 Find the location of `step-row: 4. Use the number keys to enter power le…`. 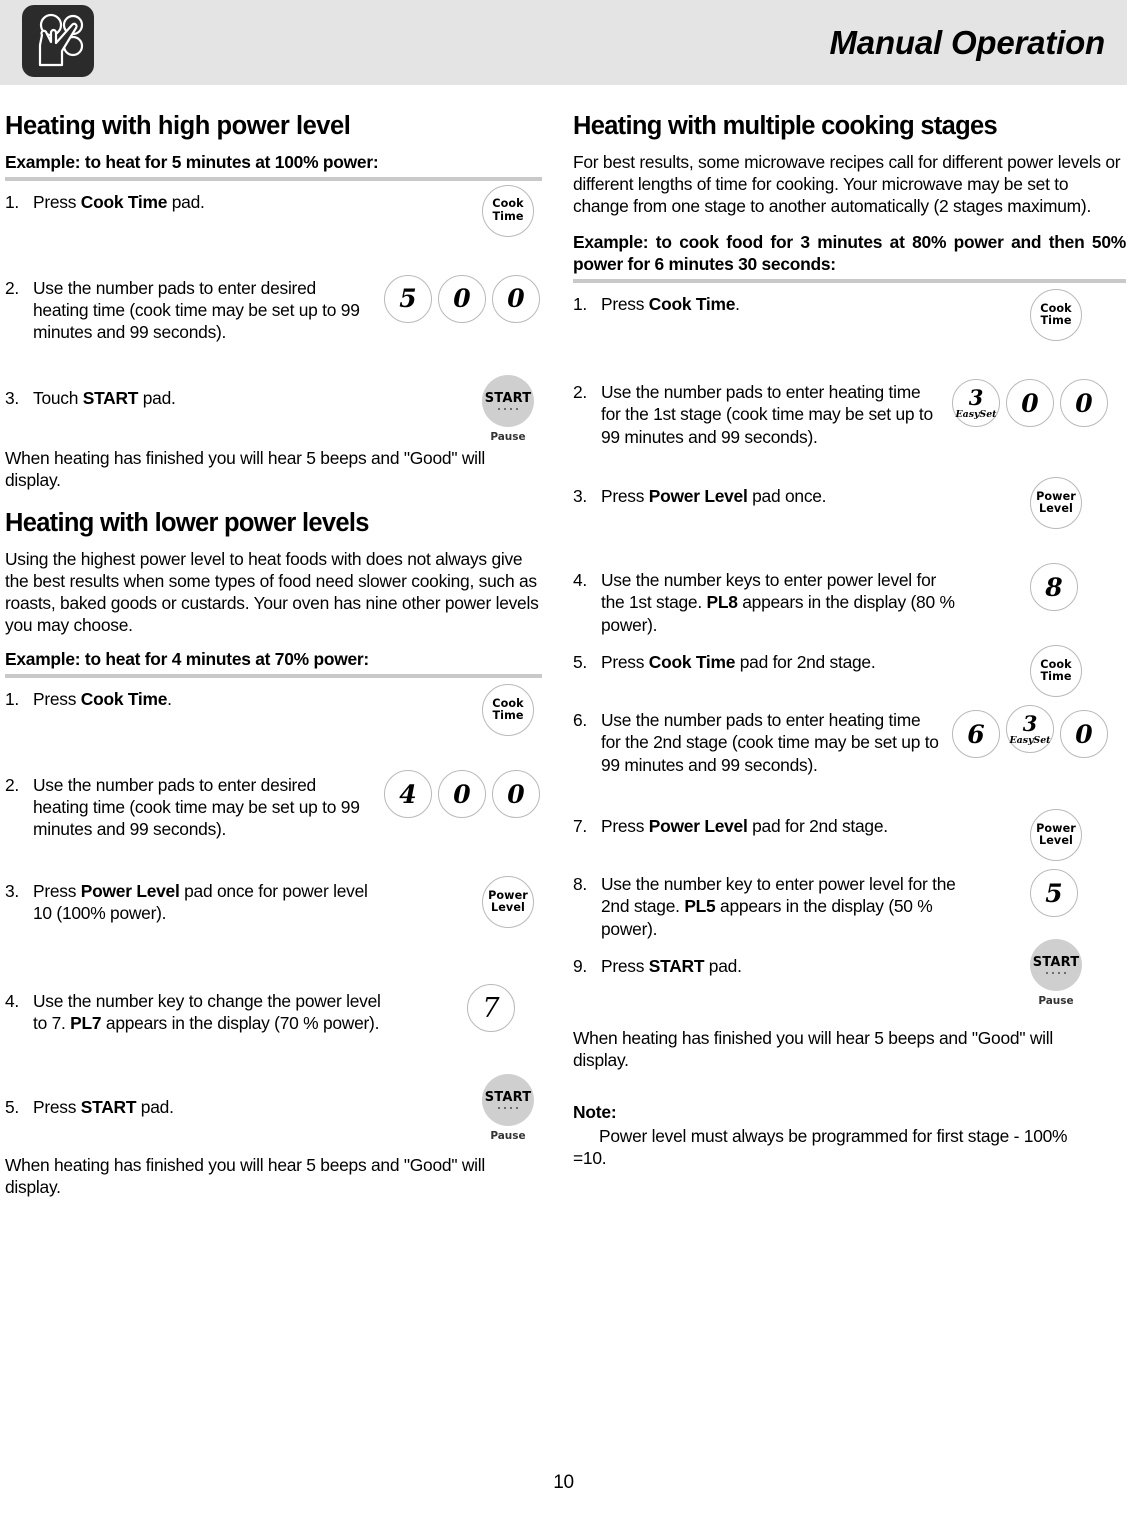

step-row: 4. Use the number keys to enter power le… is located at coordinates (841, 607).